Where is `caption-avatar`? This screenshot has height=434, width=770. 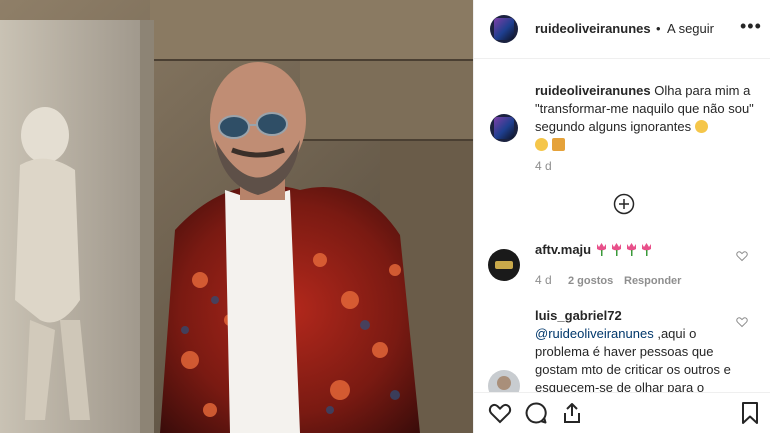 caption-avatar is located at coordinates (504, 128).